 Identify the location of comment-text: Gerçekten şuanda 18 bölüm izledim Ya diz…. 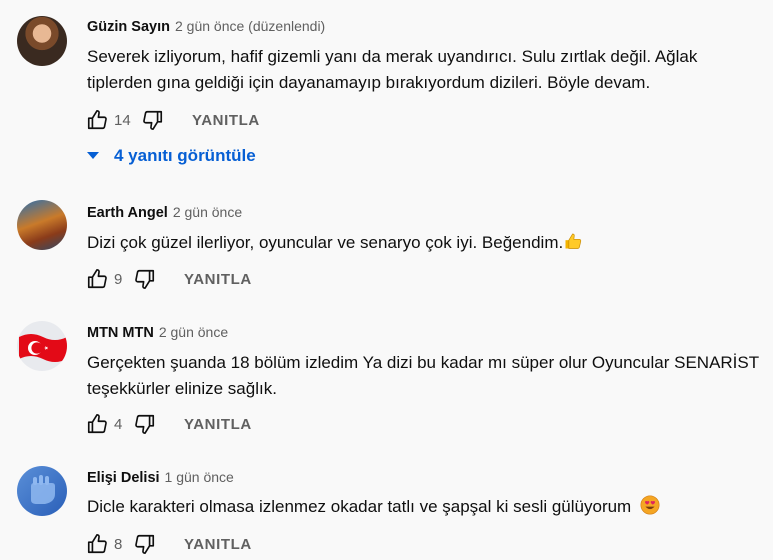
(429, 376).